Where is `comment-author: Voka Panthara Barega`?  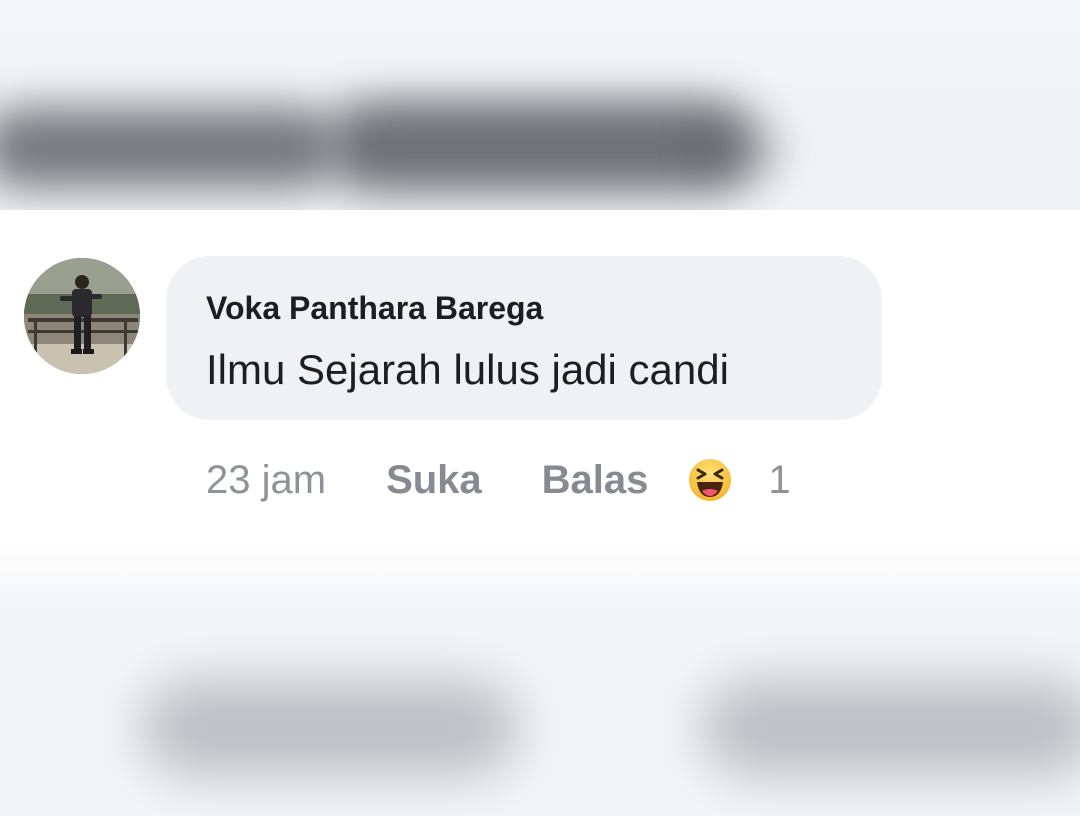 comment-author: Voka Panthara Barega is located at coordinates (374, 308).